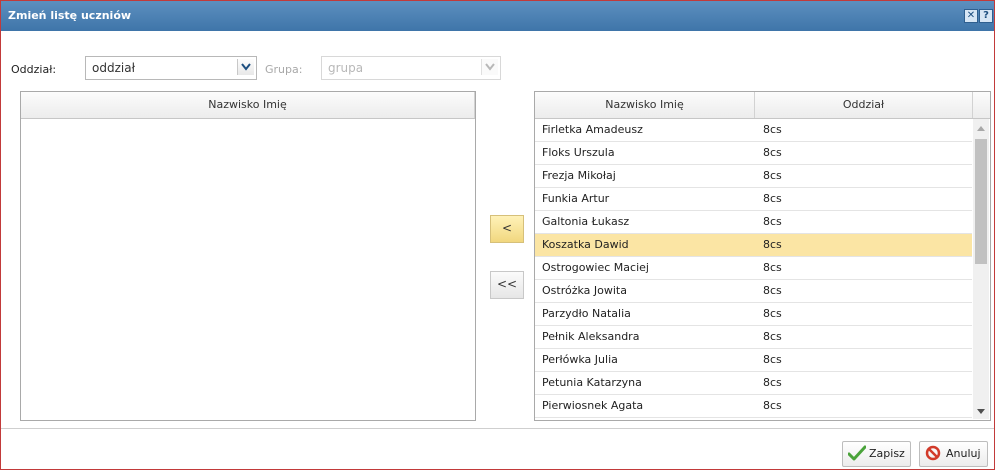 This screenshot has width=995, height=470. What do you see at coordinates (284, 69) in the screenshot?
I see `grupa-label: Grupa:` at bounding box center [284, 69].